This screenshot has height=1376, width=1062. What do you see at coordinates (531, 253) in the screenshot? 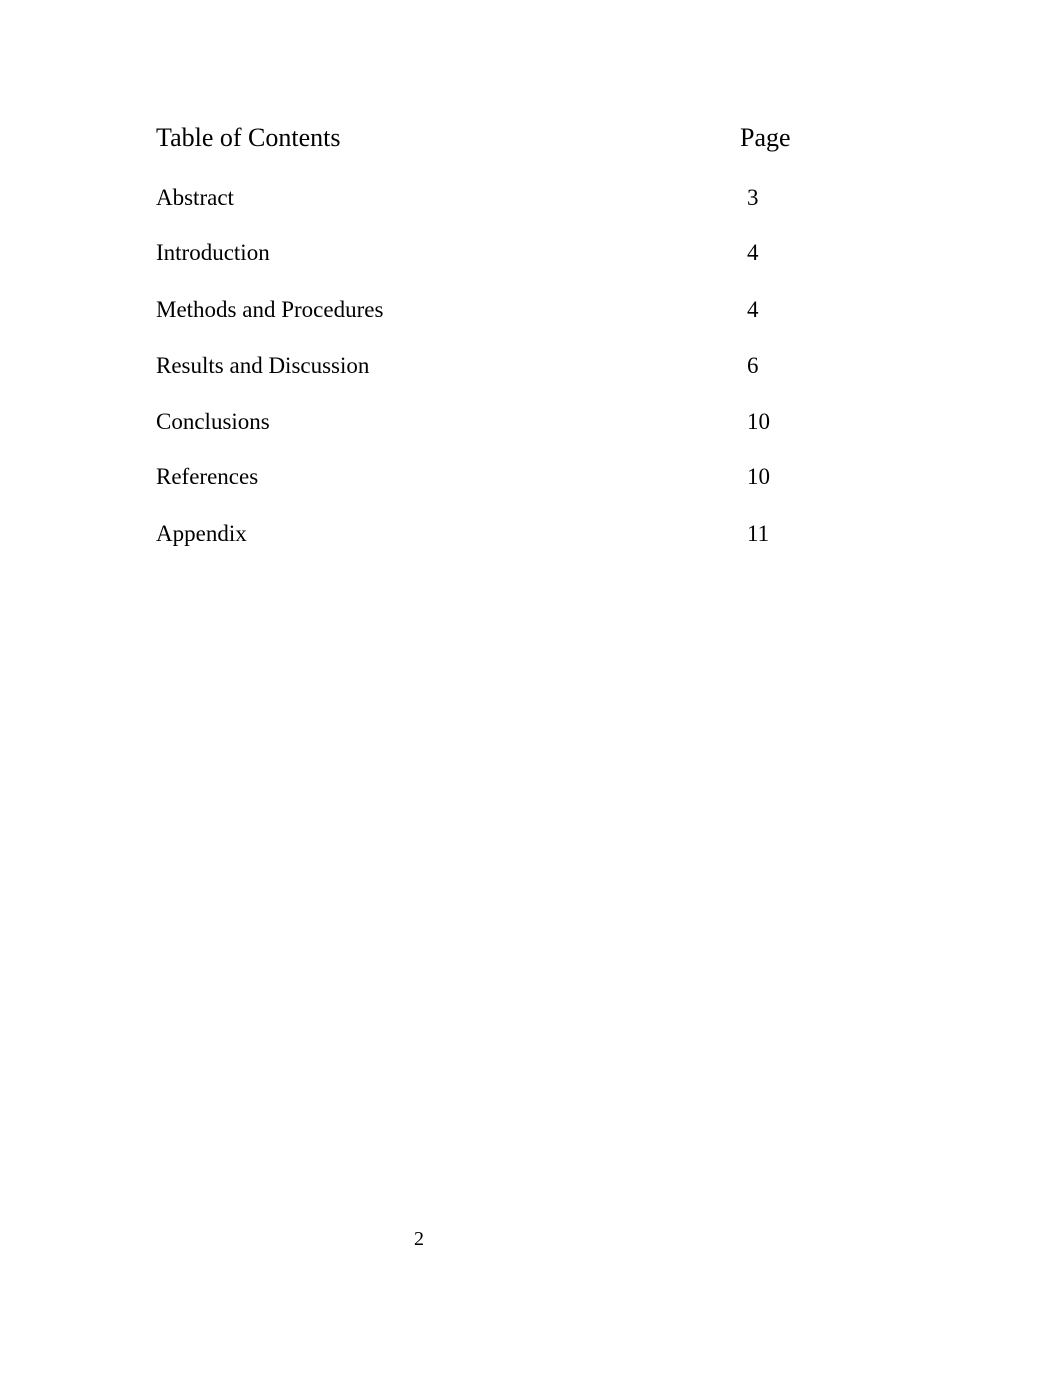
I see `toc-entry: Introduction 4` at bounding box center [531, 253].